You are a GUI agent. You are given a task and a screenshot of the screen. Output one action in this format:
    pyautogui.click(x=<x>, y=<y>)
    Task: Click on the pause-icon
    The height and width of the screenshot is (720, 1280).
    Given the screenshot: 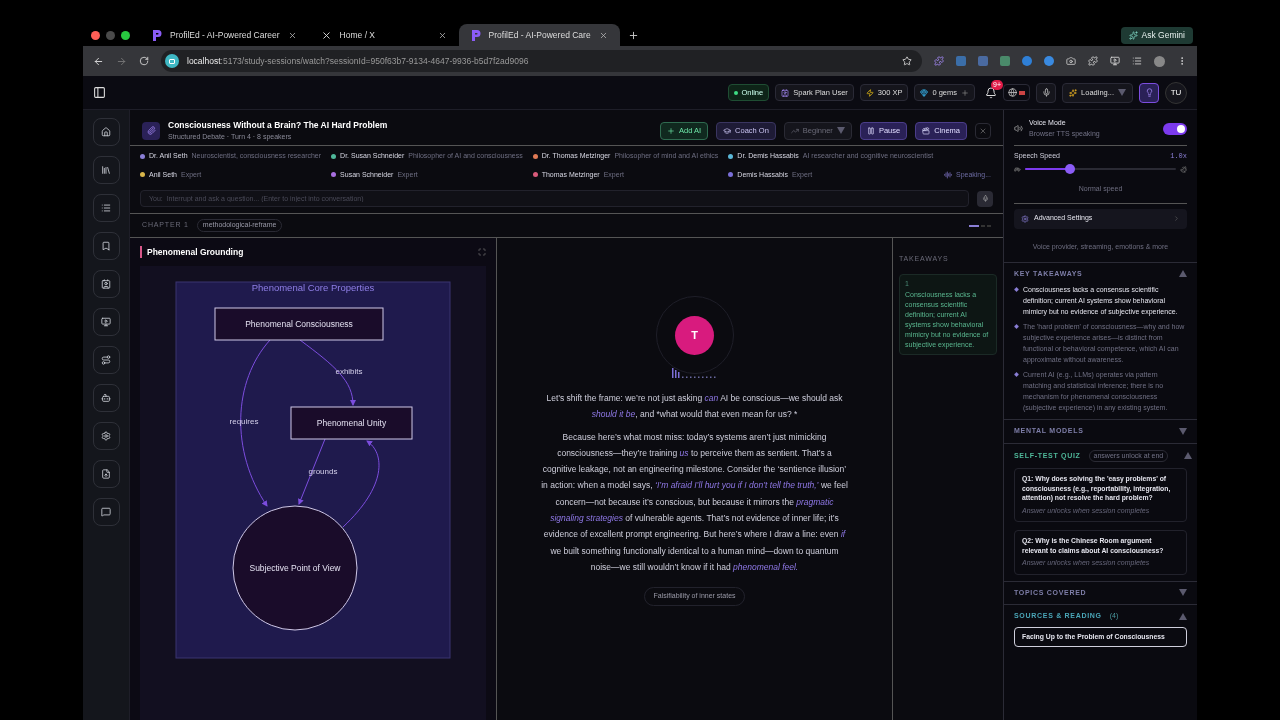 What is the action you would take?
    pyautogui.click(x=870, y=130)
    